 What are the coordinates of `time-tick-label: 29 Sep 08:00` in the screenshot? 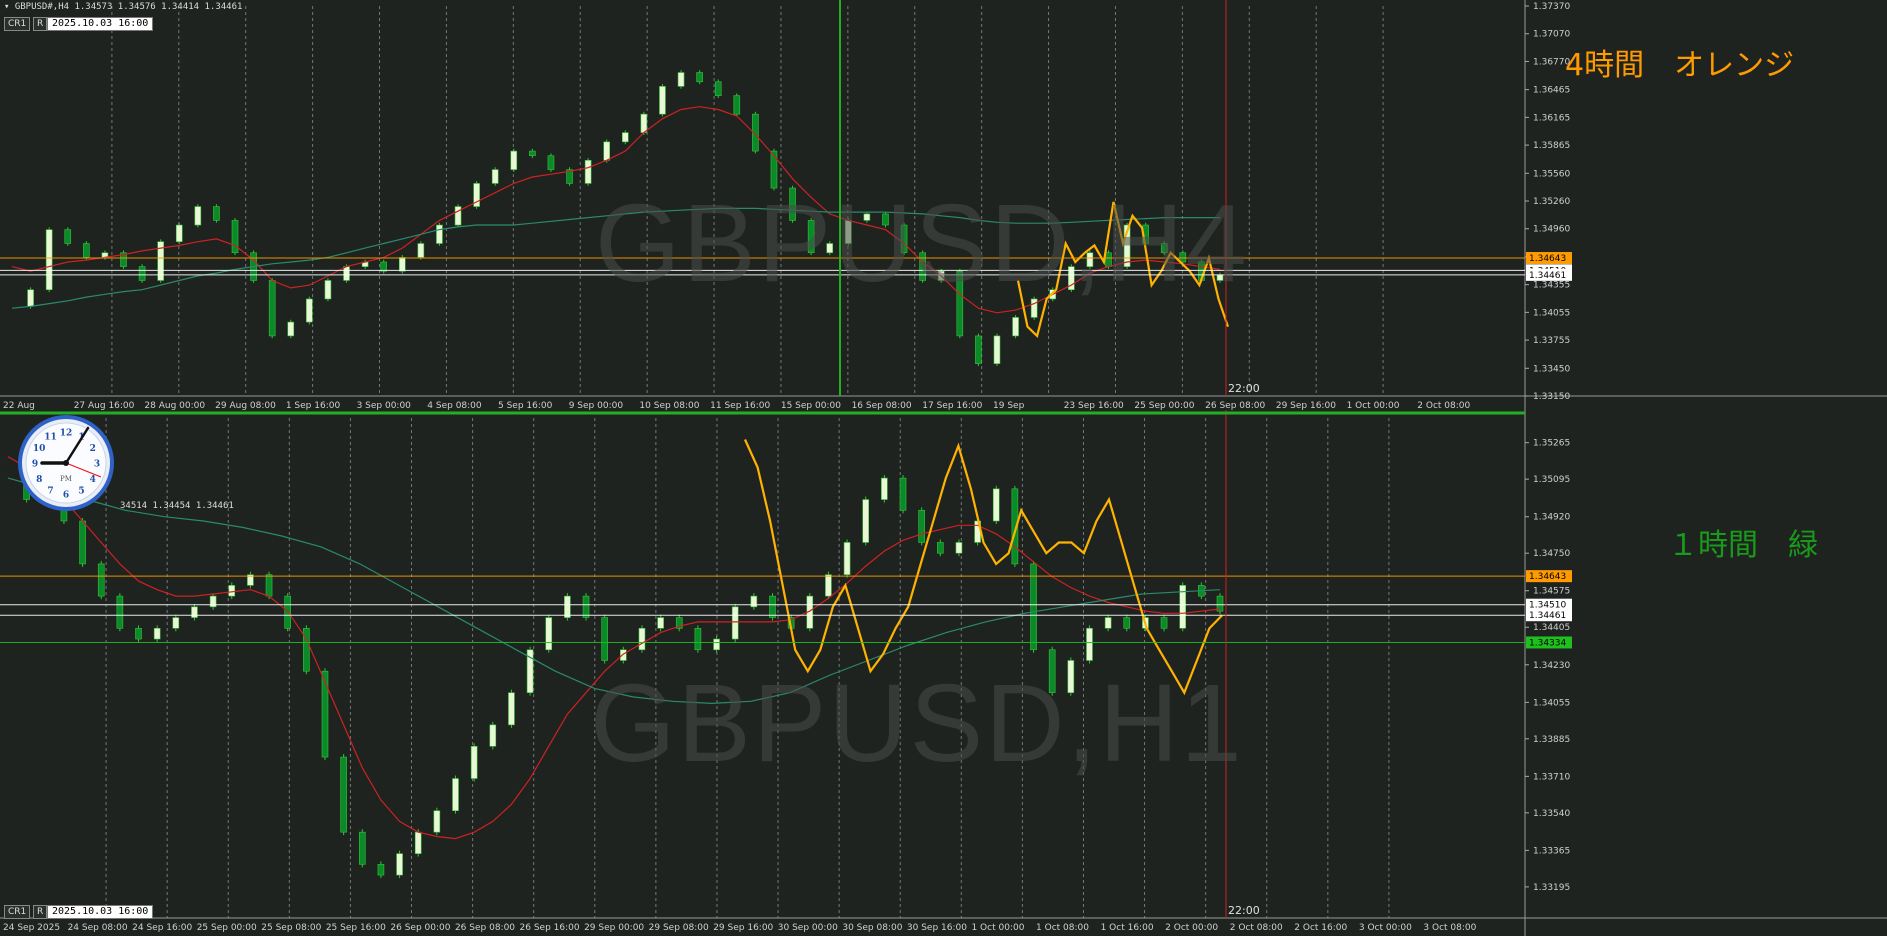 It's located at (679, 928).